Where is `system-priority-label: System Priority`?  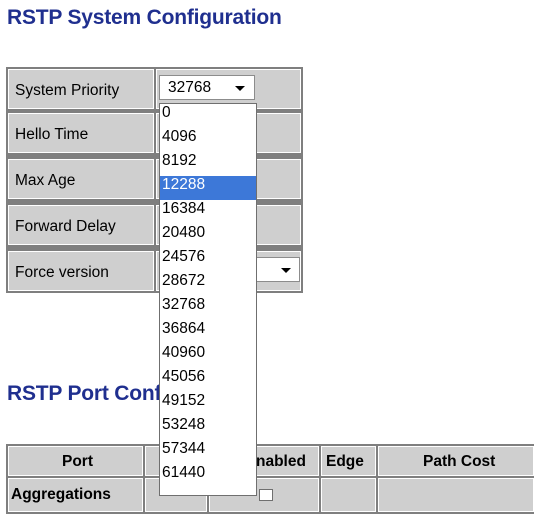
system-priority-label: System Priority is located at coordinates (67, 90).